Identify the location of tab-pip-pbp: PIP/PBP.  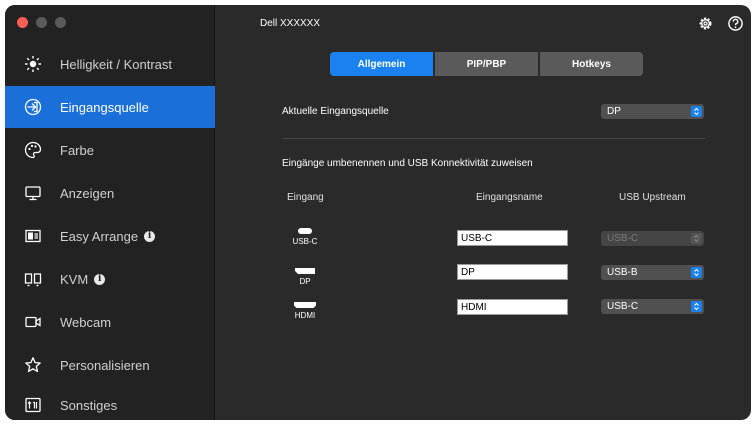
(486, 64).